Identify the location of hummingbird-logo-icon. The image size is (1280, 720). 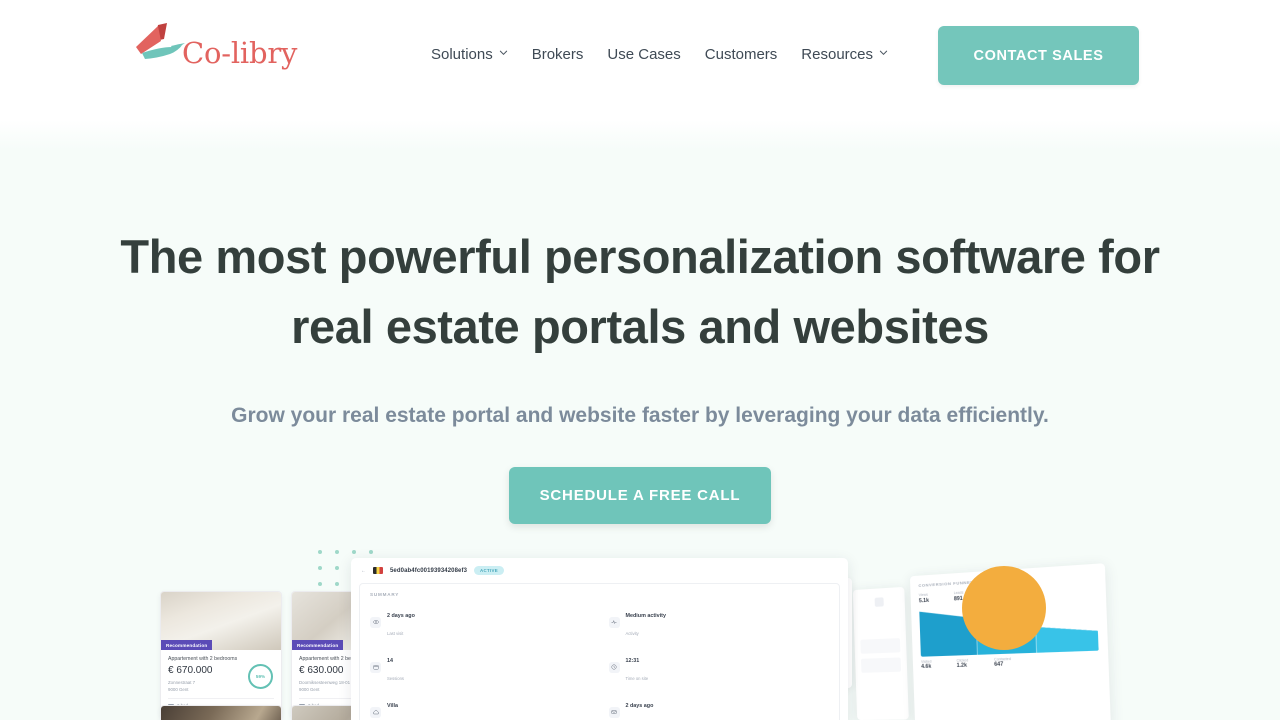
(158, 46).